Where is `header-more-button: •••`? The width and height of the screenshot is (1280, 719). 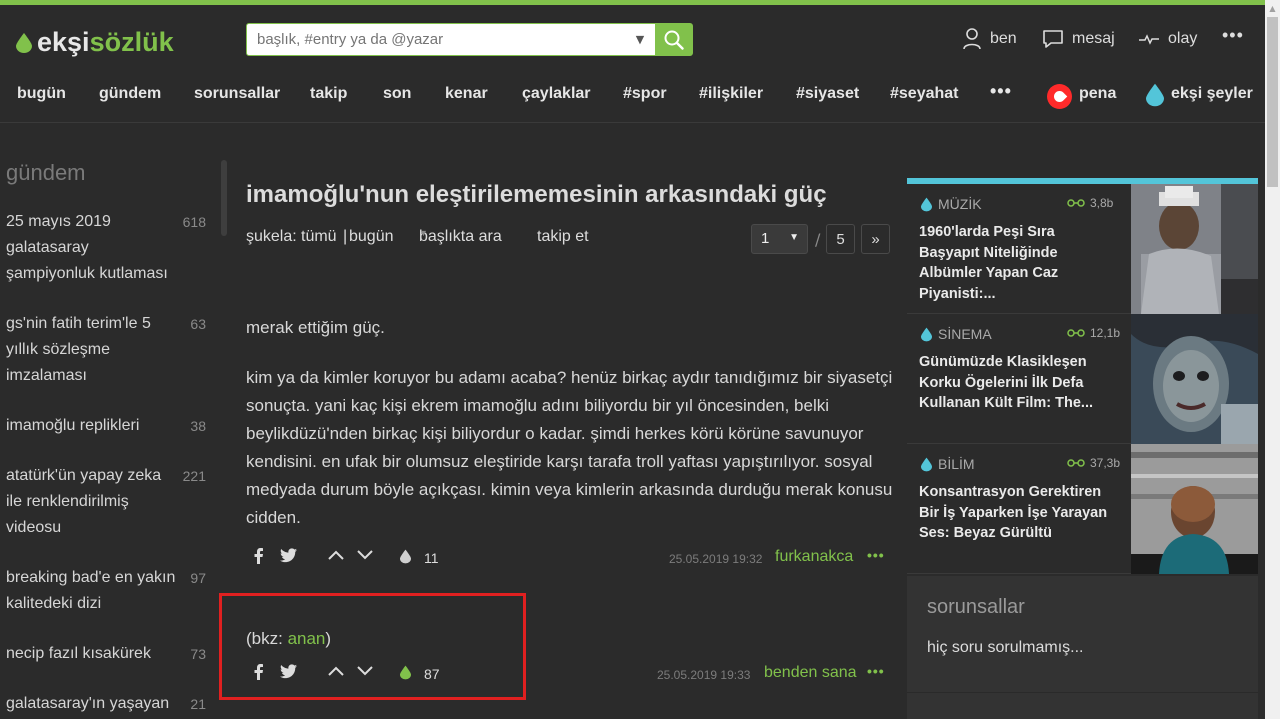
header-more-button: ••• is located at coordinates (1233, 35).